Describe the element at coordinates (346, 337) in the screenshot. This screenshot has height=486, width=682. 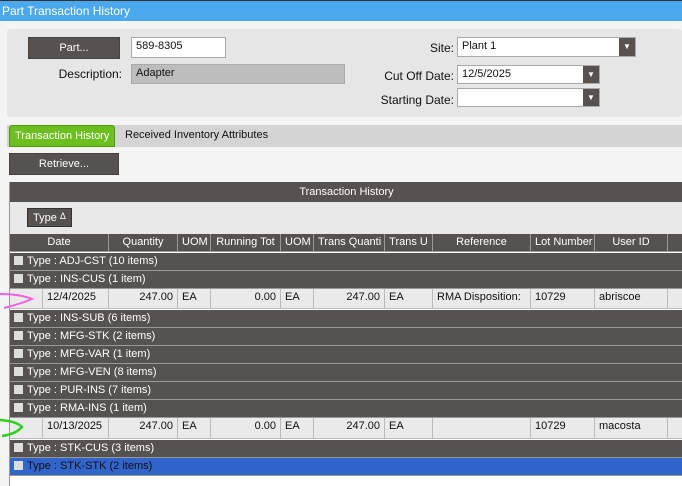
I see `group-row-mfg-stk: Type : MFG-STK (2 items)` at that location.